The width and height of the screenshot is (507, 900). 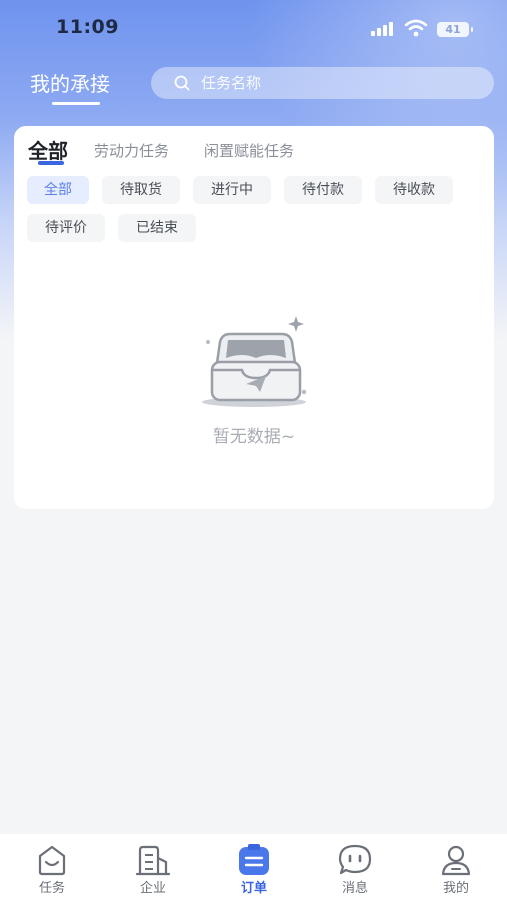 I want to click on search-input, so click(x=341, y=83).